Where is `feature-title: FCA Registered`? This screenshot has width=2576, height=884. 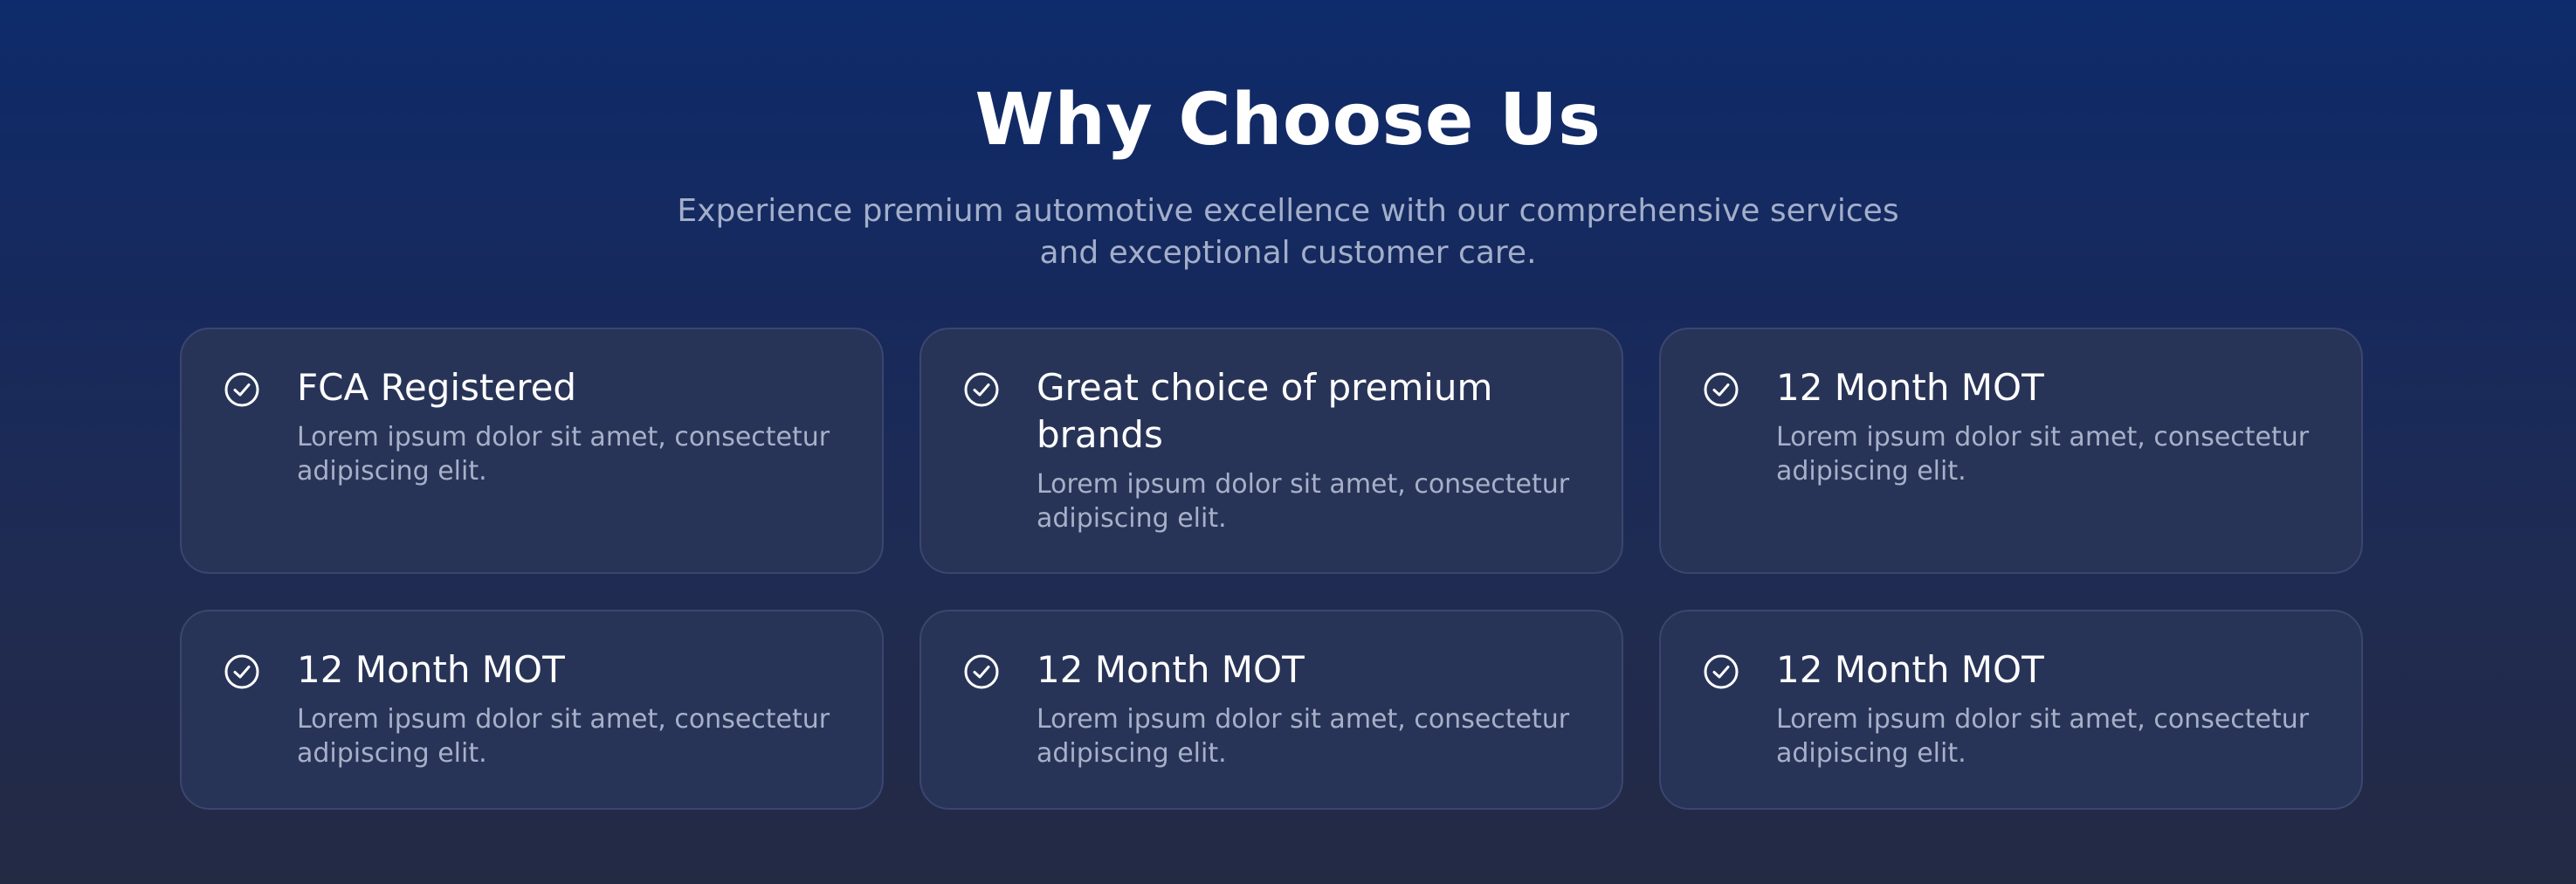
feature-title: FCA Registered is located at coordinates (437, 387).